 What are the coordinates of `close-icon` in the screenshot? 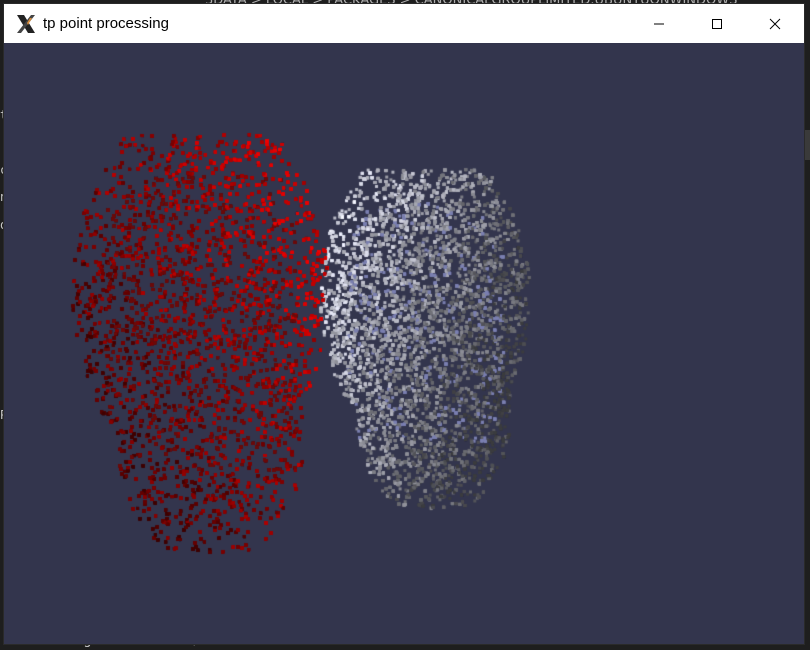 It's located at (775, 23).